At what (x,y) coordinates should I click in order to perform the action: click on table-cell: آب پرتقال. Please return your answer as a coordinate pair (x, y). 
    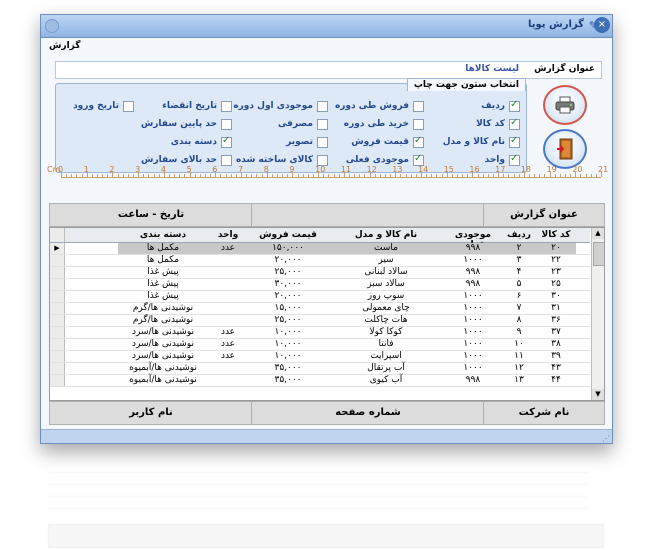
    Looking at the image, I should click on (386, 368).